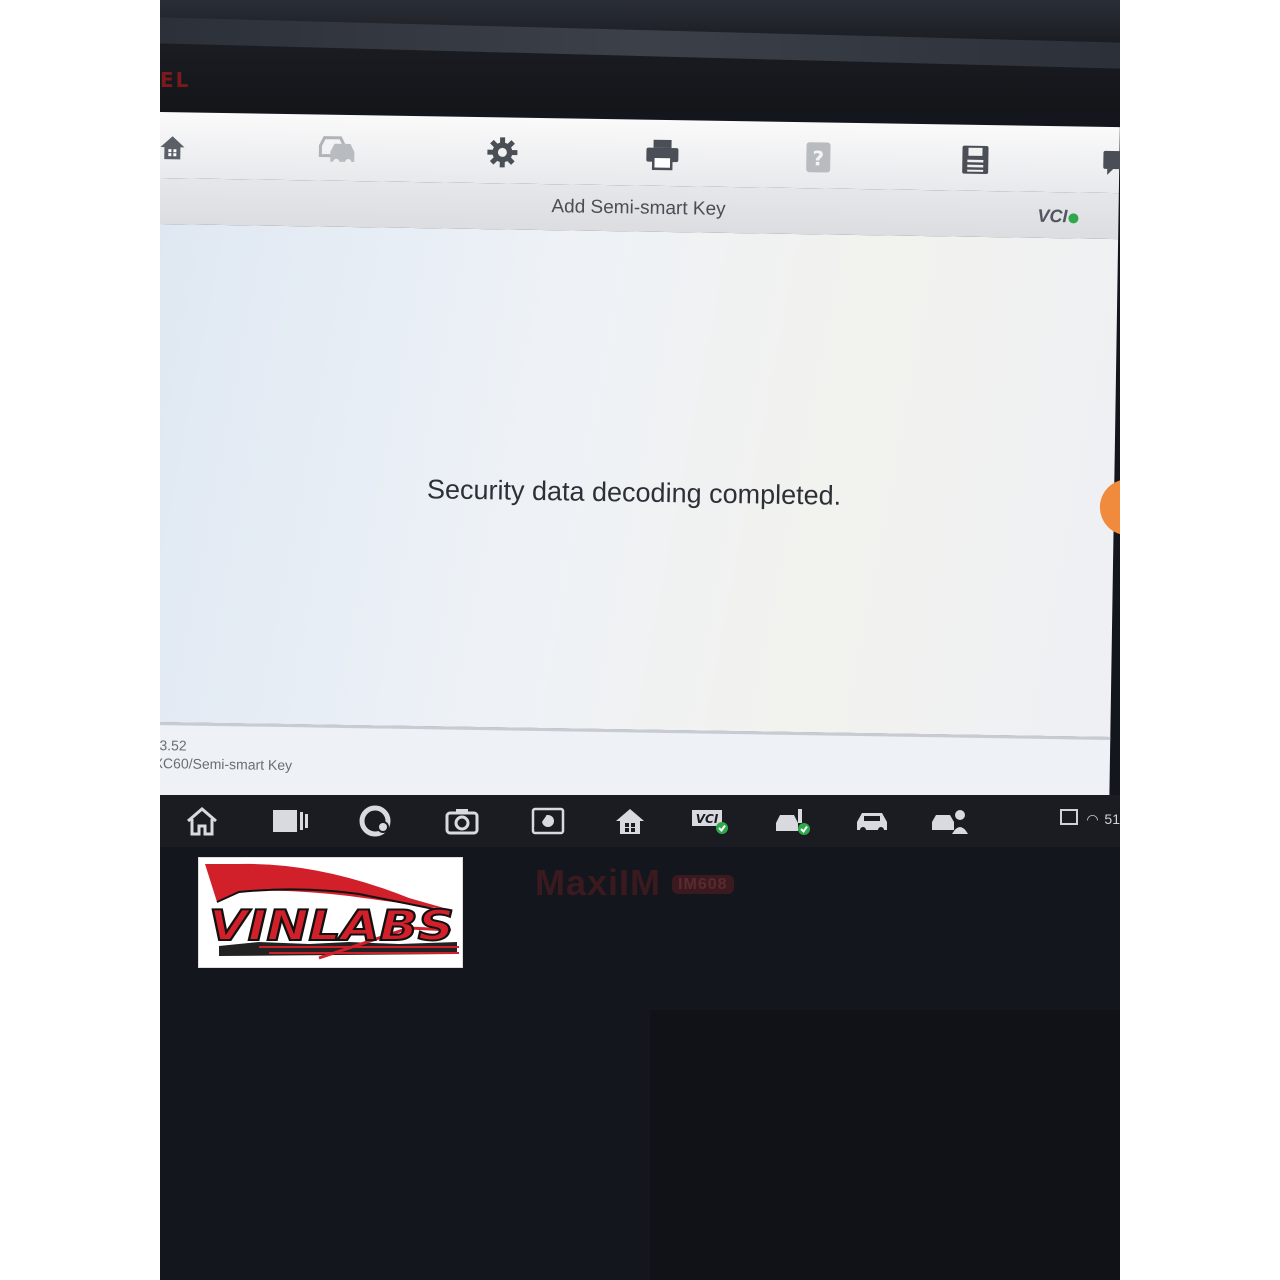 The height and width of the screenshot is (1280, 1280). What do you see at coordinates (640, 43) in the screenshot?
I see `bezel-edge` at bounding box center [640, 43].